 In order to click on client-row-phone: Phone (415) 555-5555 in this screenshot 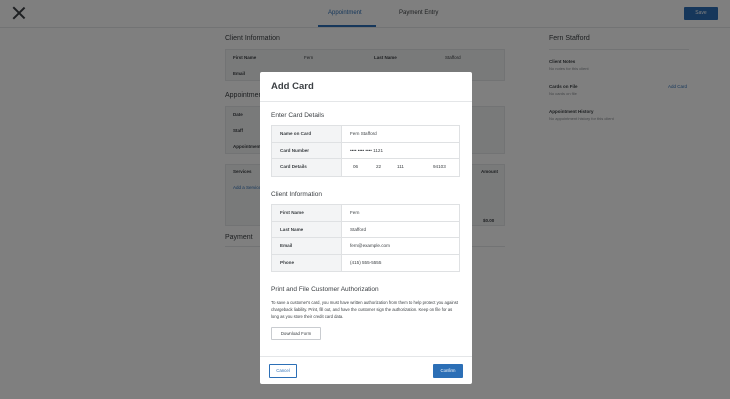, I will do `click(365, 263)`.